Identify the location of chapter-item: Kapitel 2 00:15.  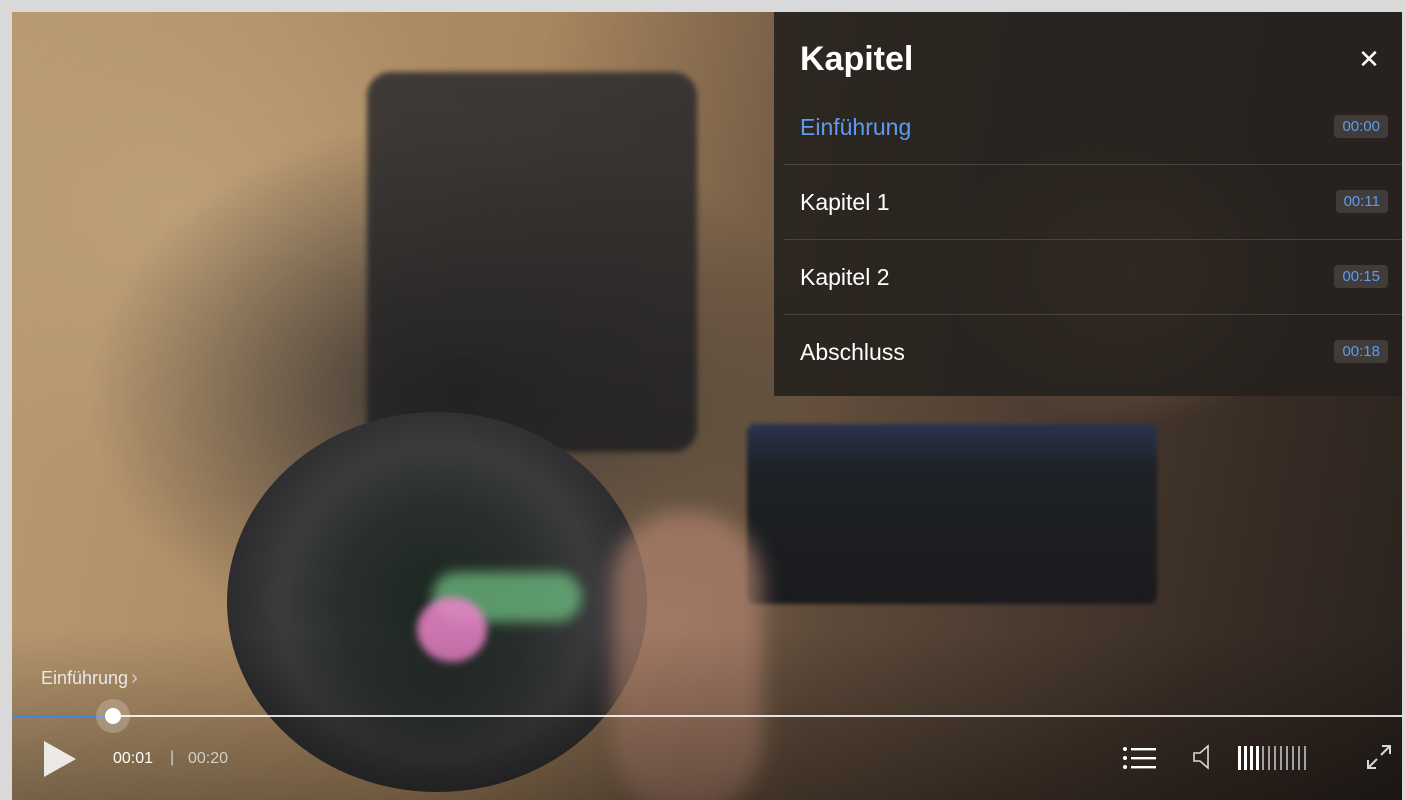
(1093, 277).